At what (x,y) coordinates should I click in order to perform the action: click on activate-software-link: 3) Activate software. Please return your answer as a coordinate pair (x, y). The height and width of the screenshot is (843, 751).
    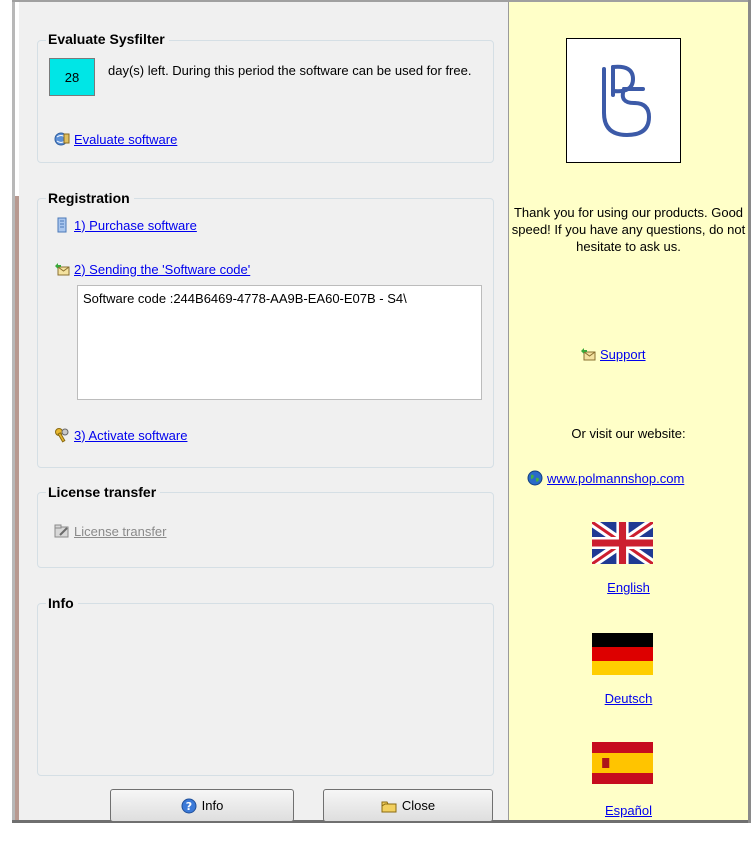
    Looking at the image, I should click on (130, 435).